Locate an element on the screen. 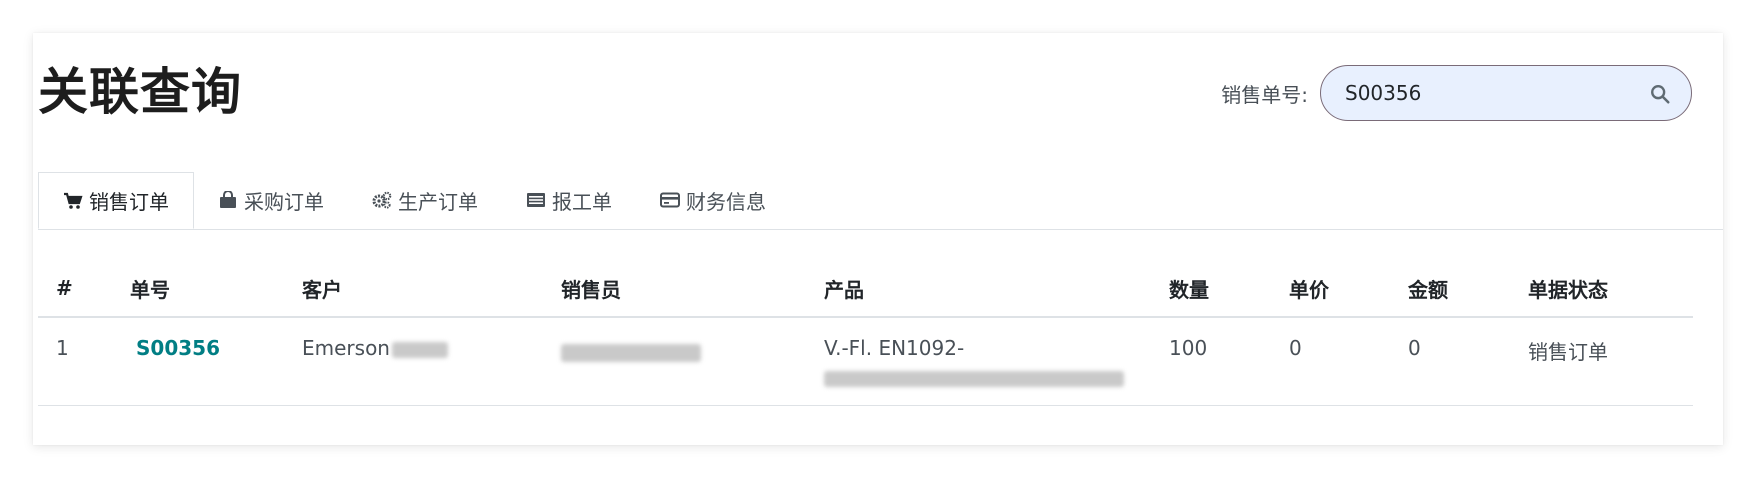  tab-label: 财务信息 is located at coordinates (726, 201).